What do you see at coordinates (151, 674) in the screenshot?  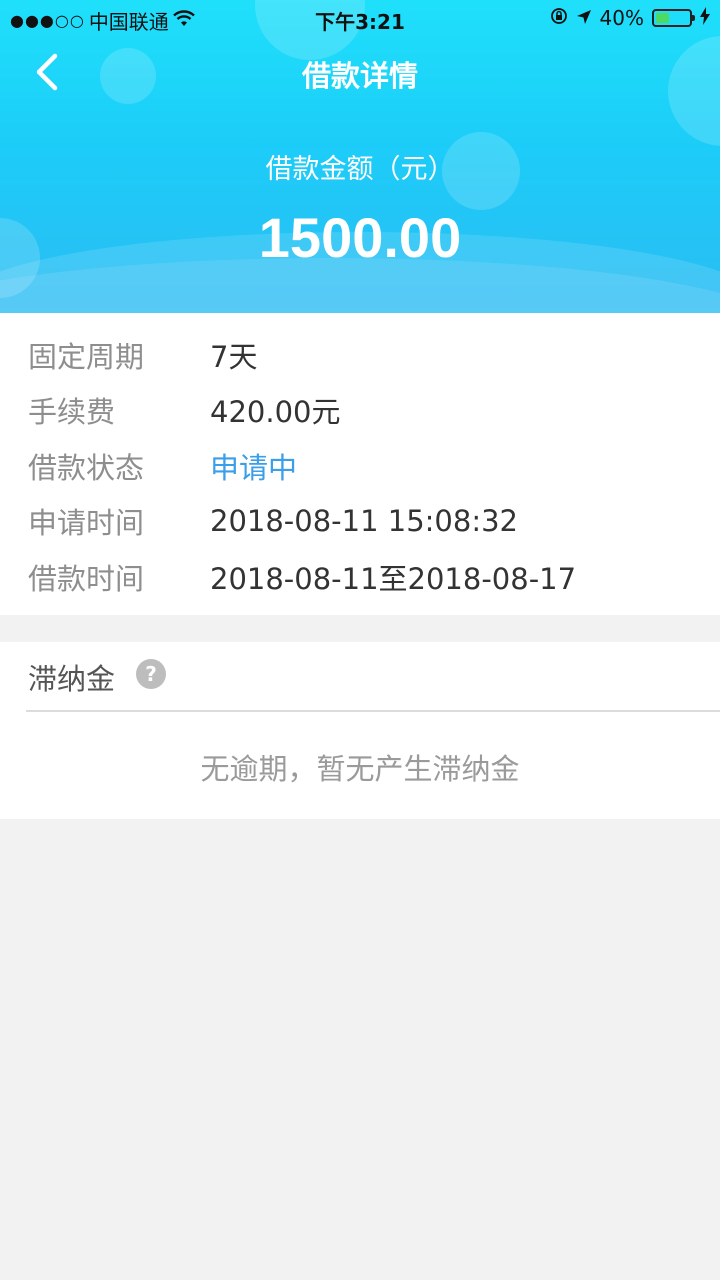 I see `help-icon: ?` at bounding box center [151, 674].